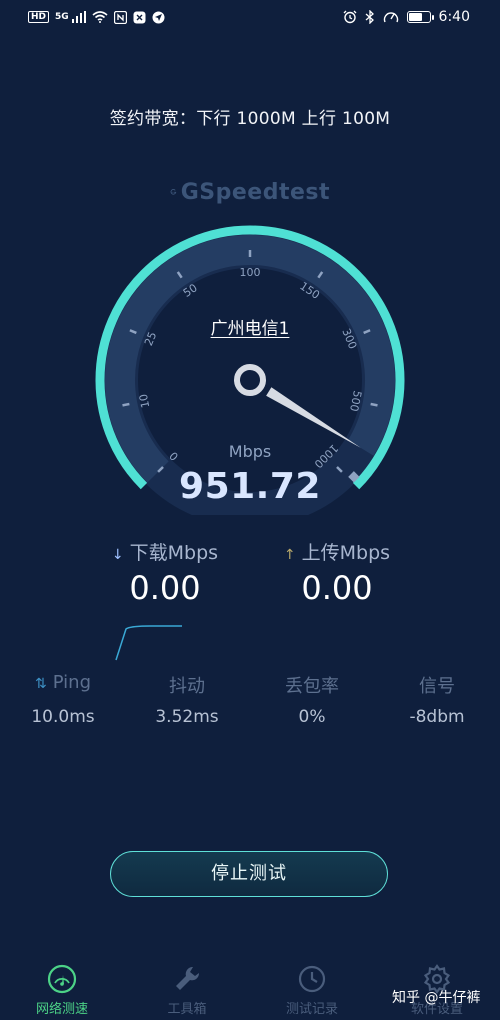 This screenshot has width=500, height=1020. I want to click on wifi-icon, so click(100, 17).